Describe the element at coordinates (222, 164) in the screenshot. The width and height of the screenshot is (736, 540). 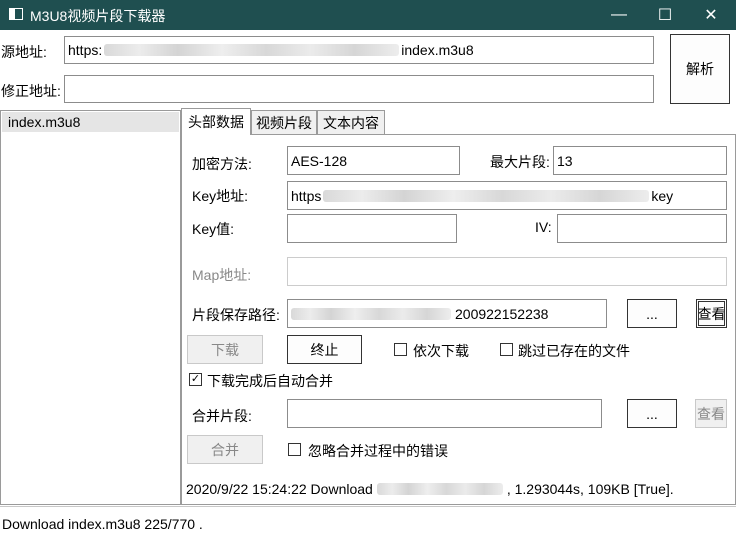
I see `encrypt-method-label: 加密方法:` at that location.